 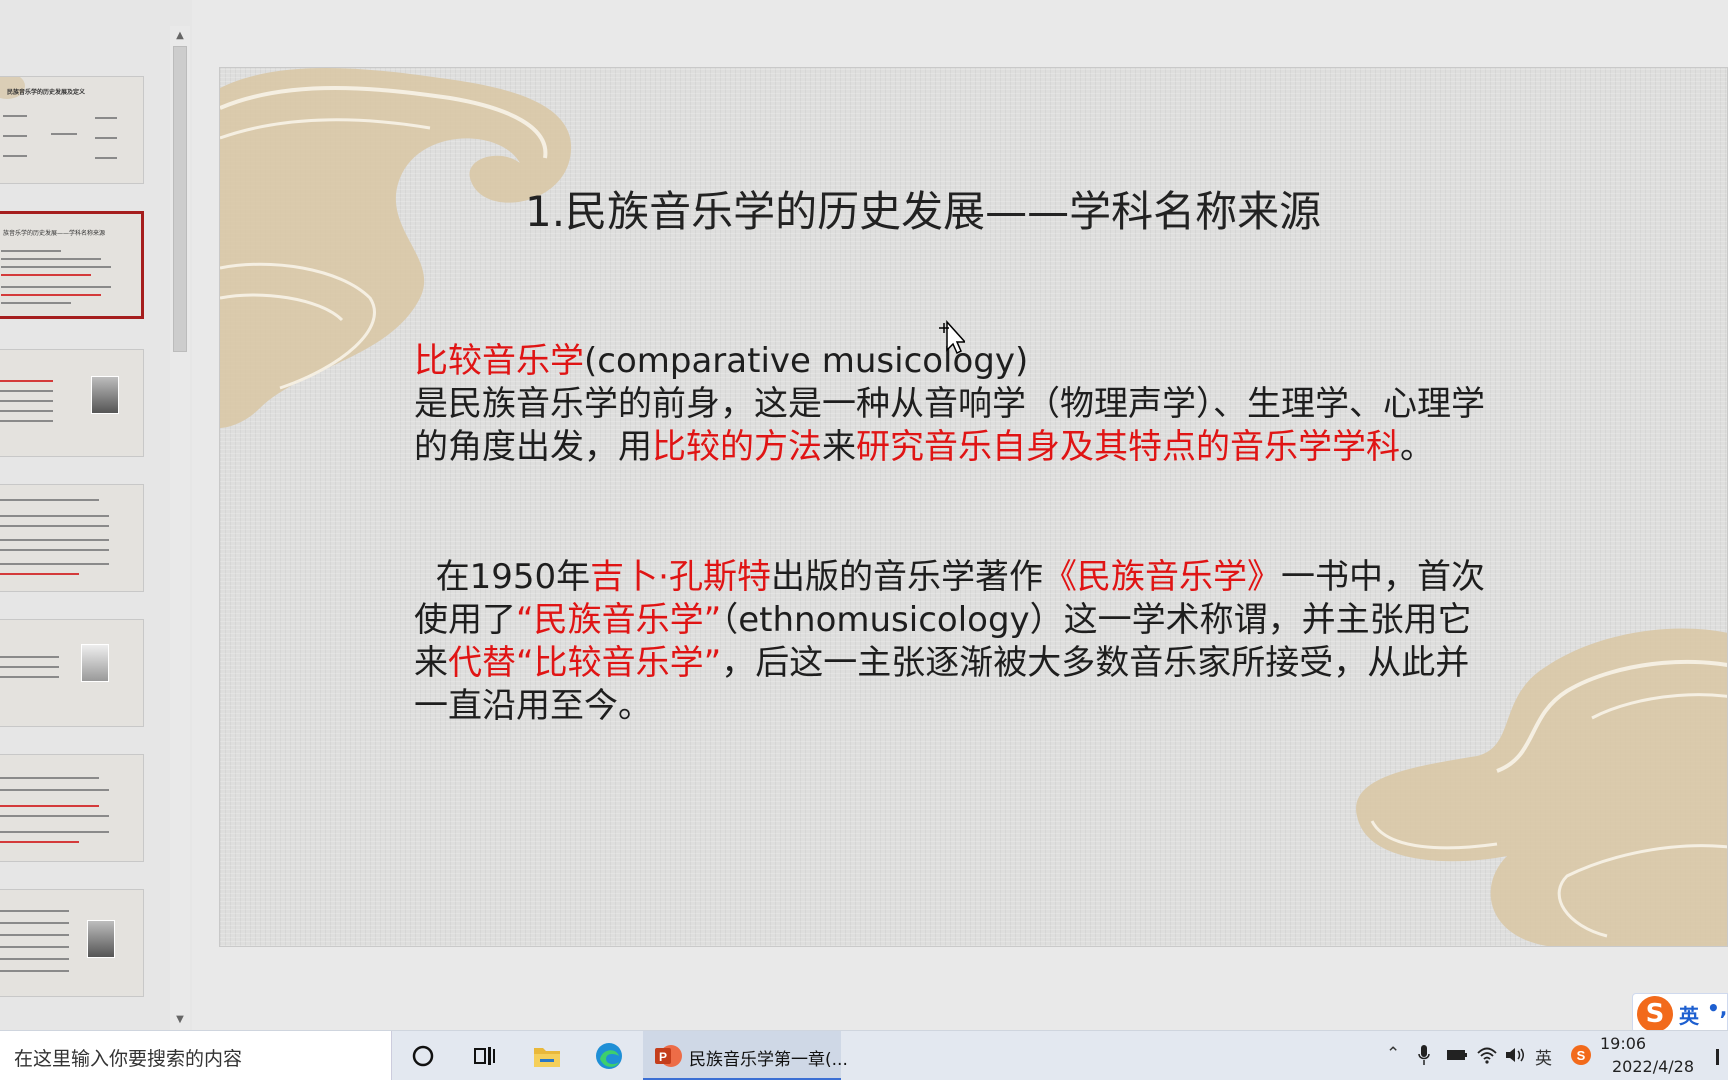 I want to click on taskbar-search-box: 在这里输入你要搜索的内容, so click(x=196, y=1055).